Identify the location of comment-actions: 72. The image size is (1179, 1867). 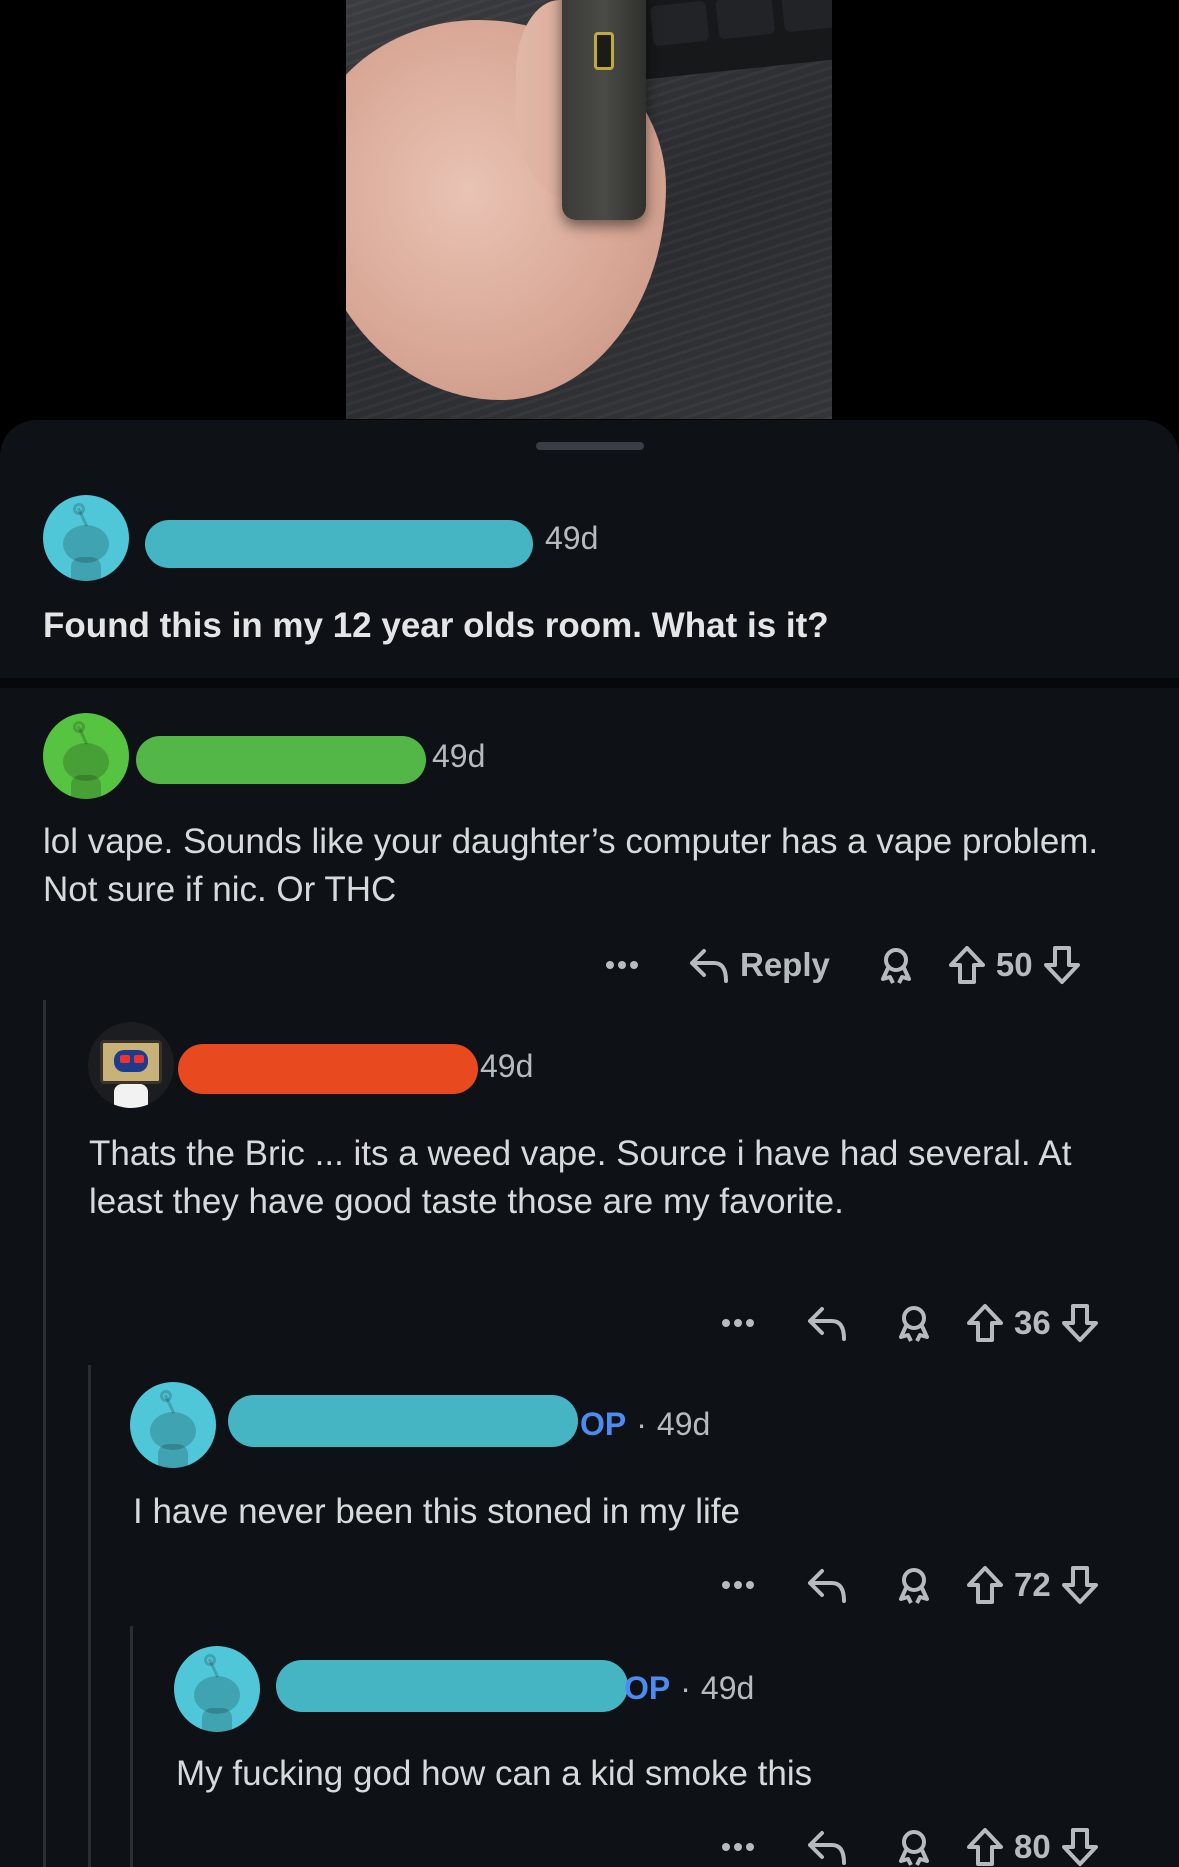
(909, 1585).